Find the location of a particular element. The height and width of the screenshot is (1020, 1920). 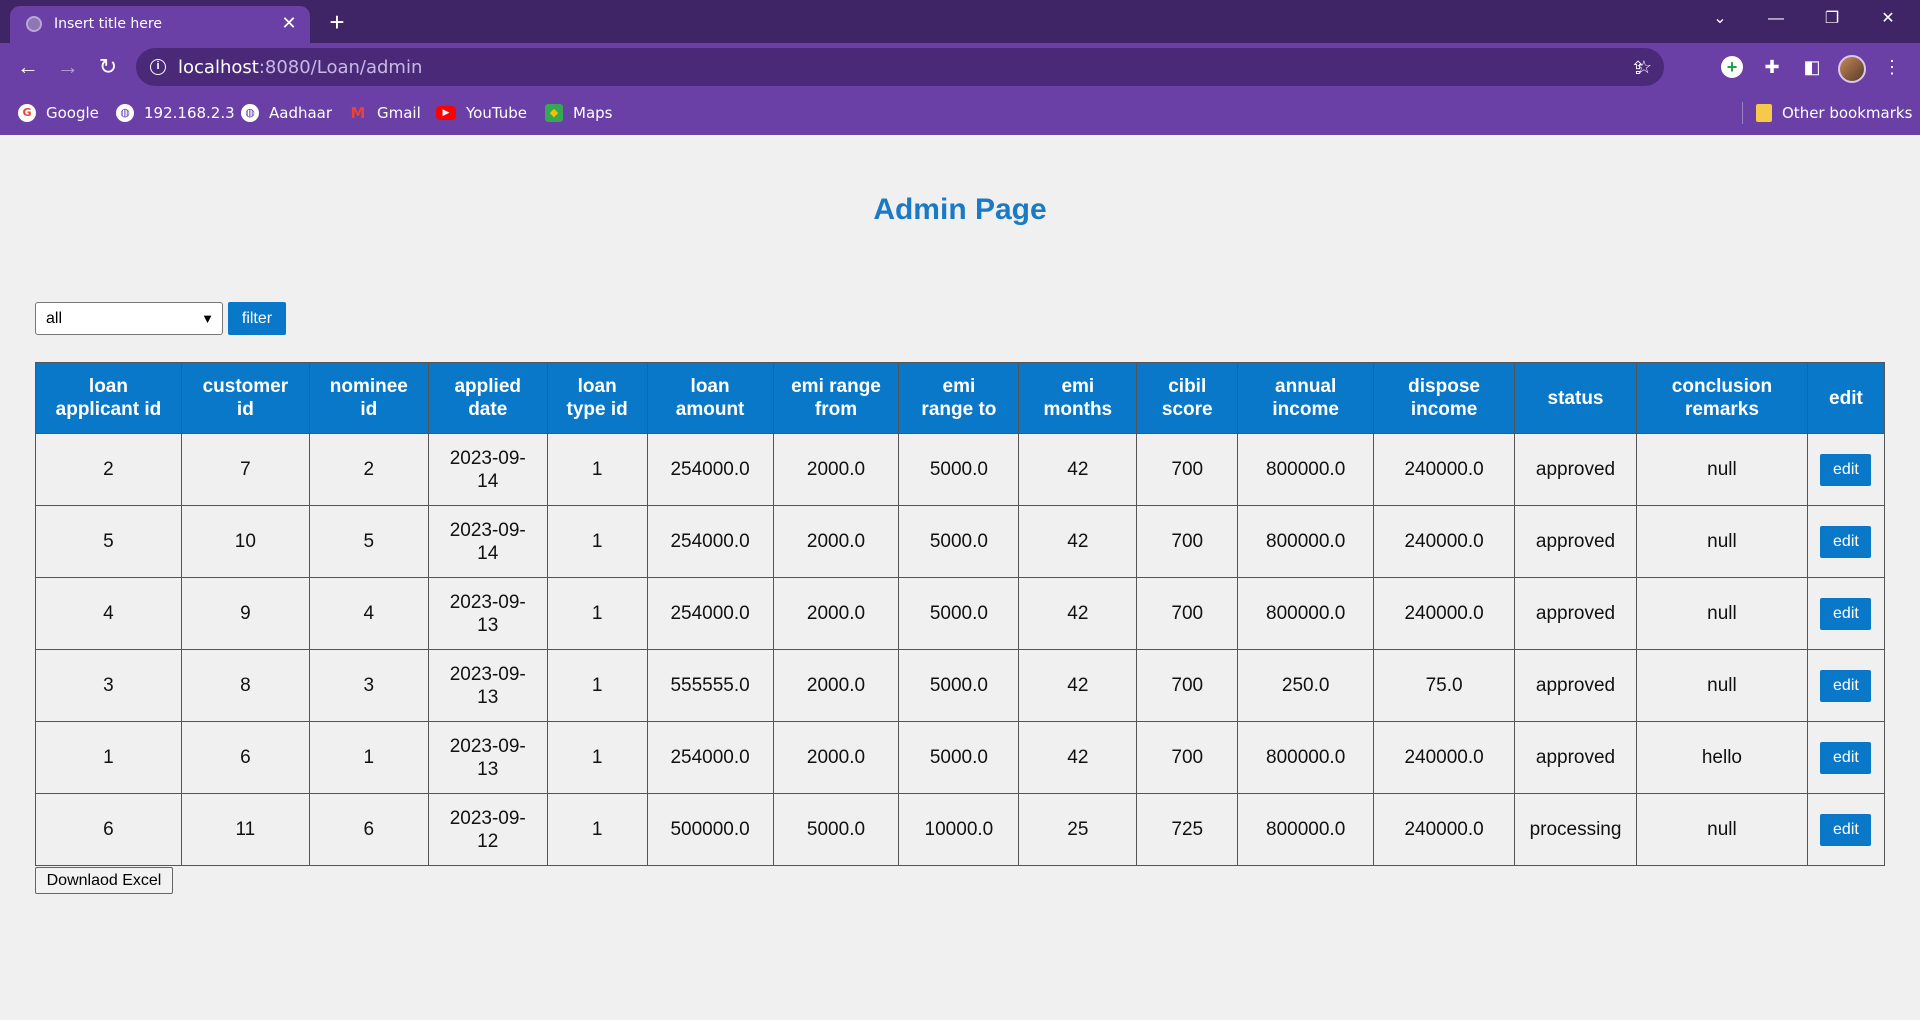

column-header-line: date is located at coordinates (488, 409).